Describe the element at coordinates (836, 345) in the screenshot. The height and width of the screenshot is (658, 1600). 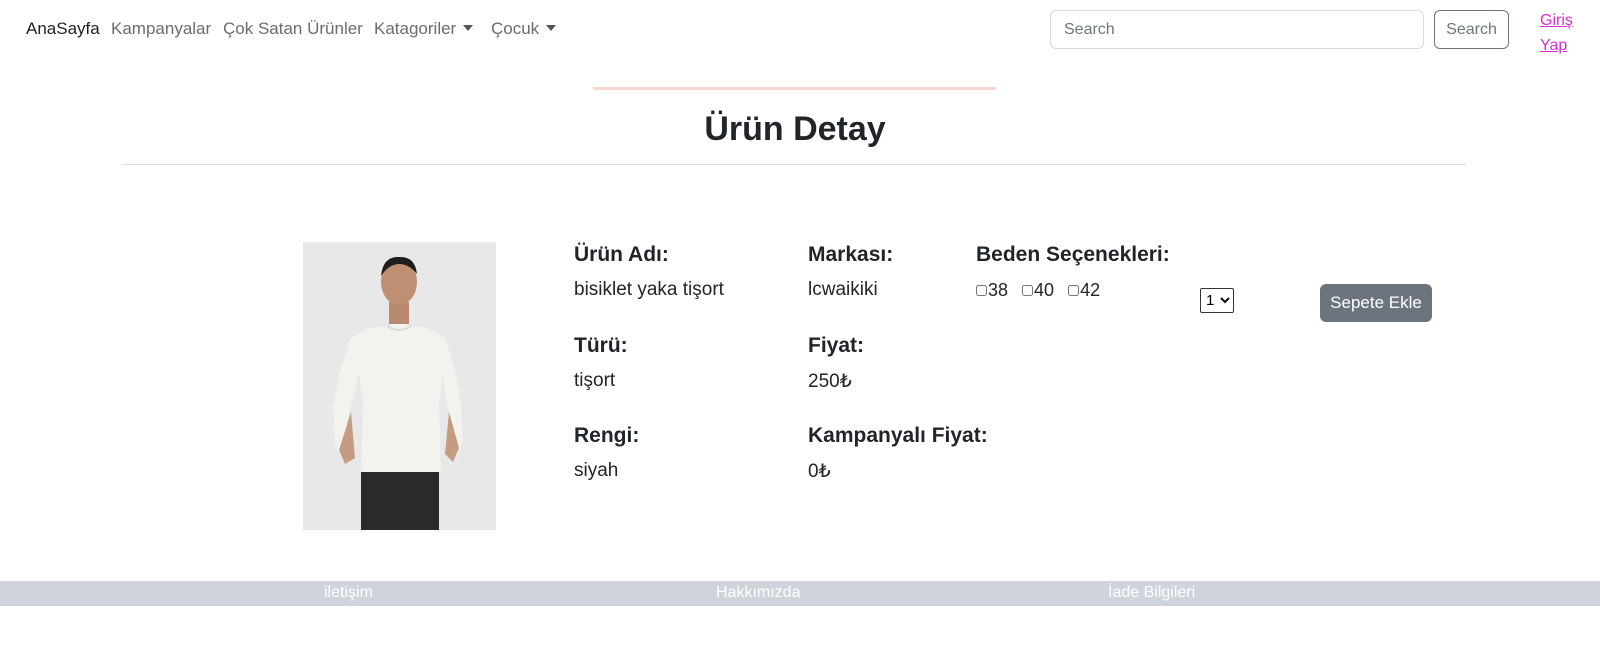
I see `product-price-label: Fiyat:` at that location.